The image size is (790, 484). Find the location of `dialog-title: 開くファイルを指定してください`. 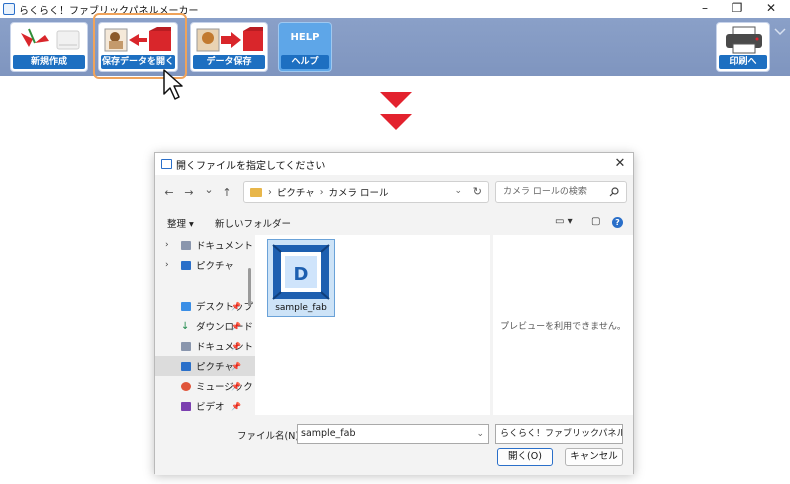

dialog-title: 開くファイルを指定してください is located at coordinates (251, 166).